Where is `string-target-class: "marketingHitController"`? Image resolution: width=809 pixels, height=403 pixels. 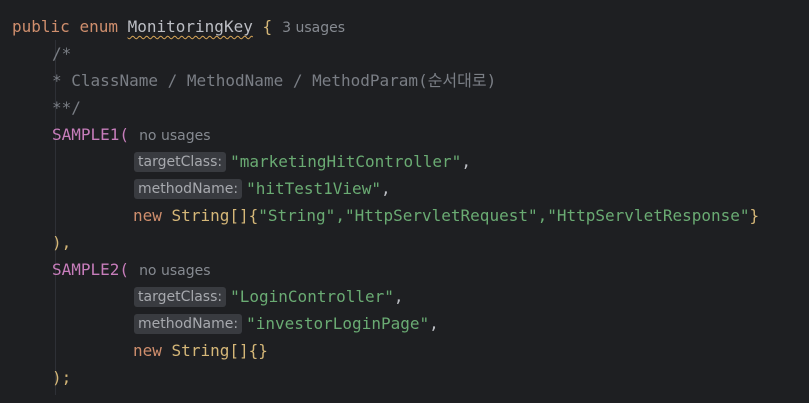 string-target-class: "marketingHitController" is located at coordinates (346, 161).